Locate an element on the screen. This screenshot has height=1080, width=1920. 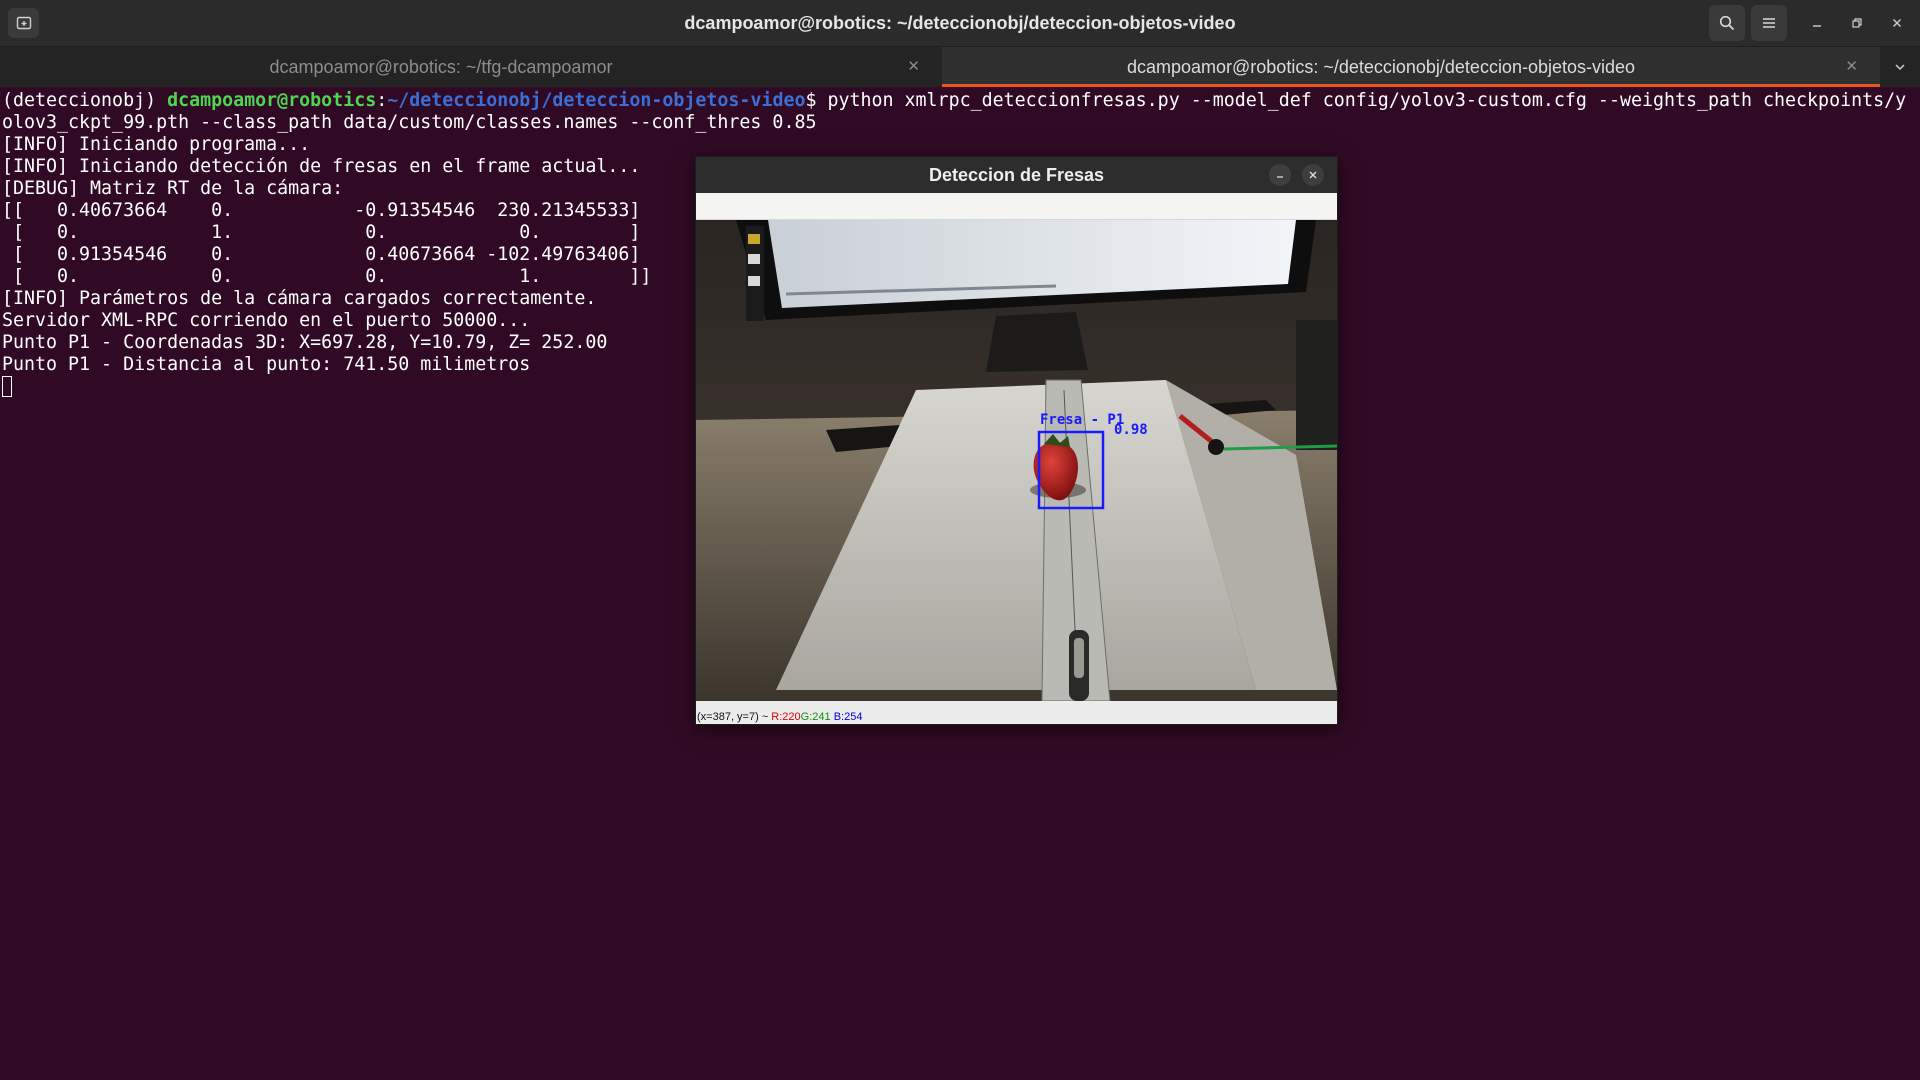
detection-toolbar is located at coordinates (1016, 206).